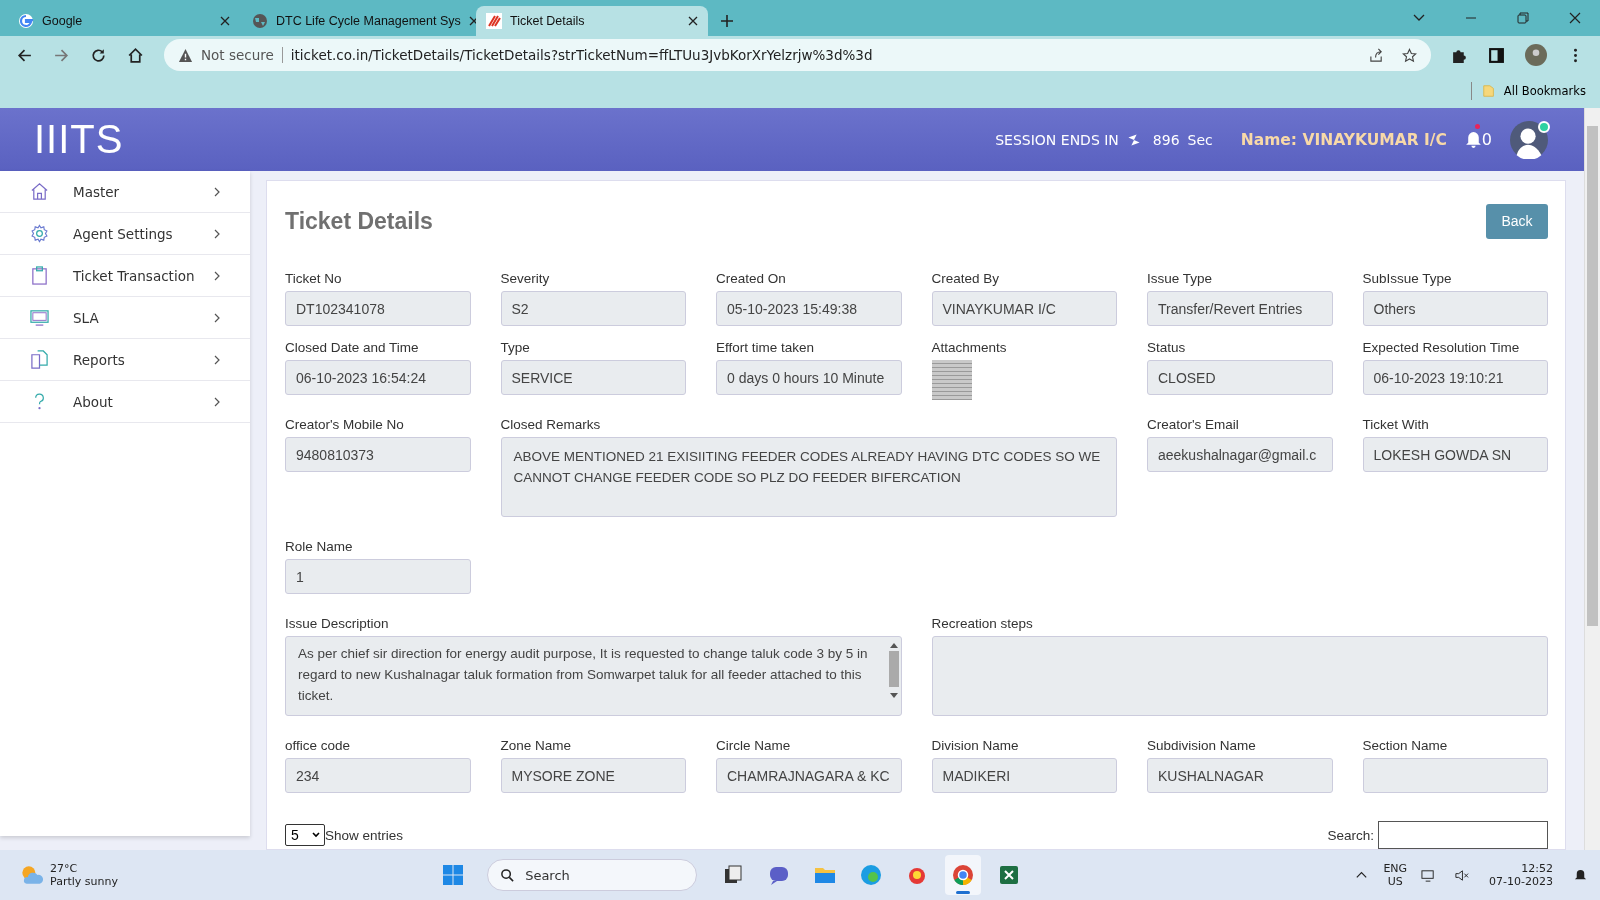 Image resolution: width=1600 pixels, height=900 pixels. Describe the element at coordinates (125, 402) in the screenshot. I see `sidebar-item: About` at that location.